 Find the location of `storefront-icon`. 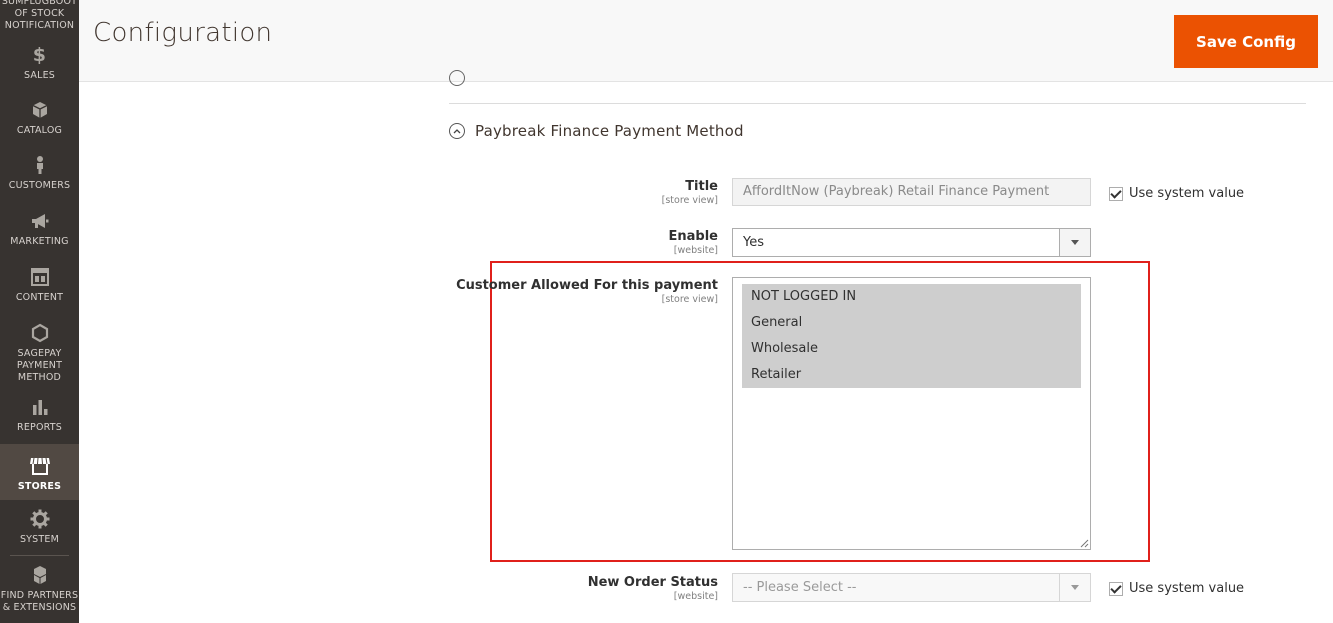

storefront-icon is located at coordinates (39, 466).